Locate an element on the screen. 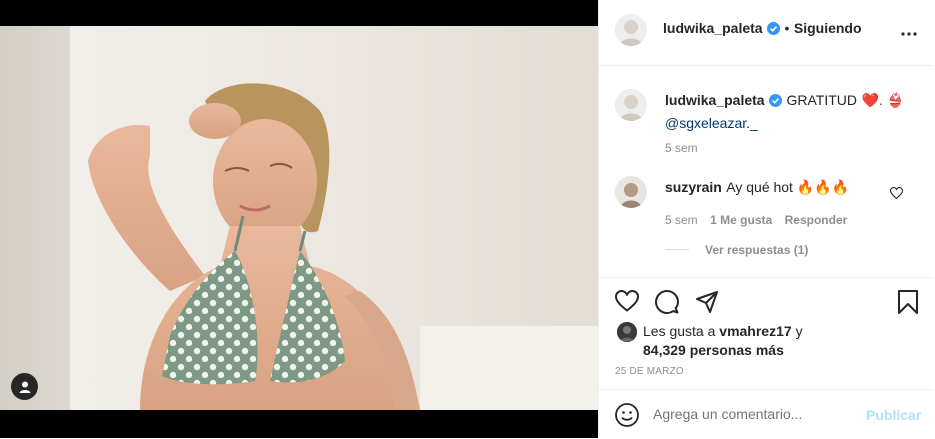 This screenshot has width=935, height=439. caption-emoji: ❤️. 👙 is located at coordinates (883, 100).